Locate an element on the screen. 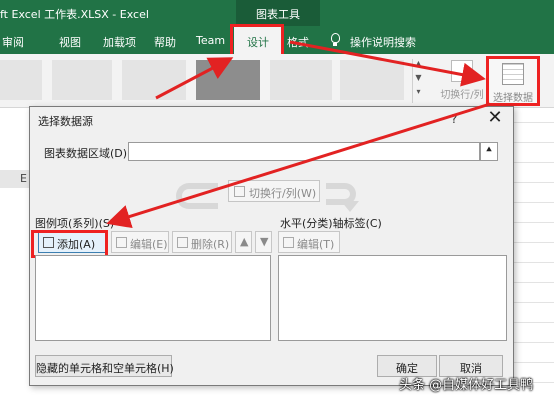  close-icon: ✕ is located at coordinates (495, 119).